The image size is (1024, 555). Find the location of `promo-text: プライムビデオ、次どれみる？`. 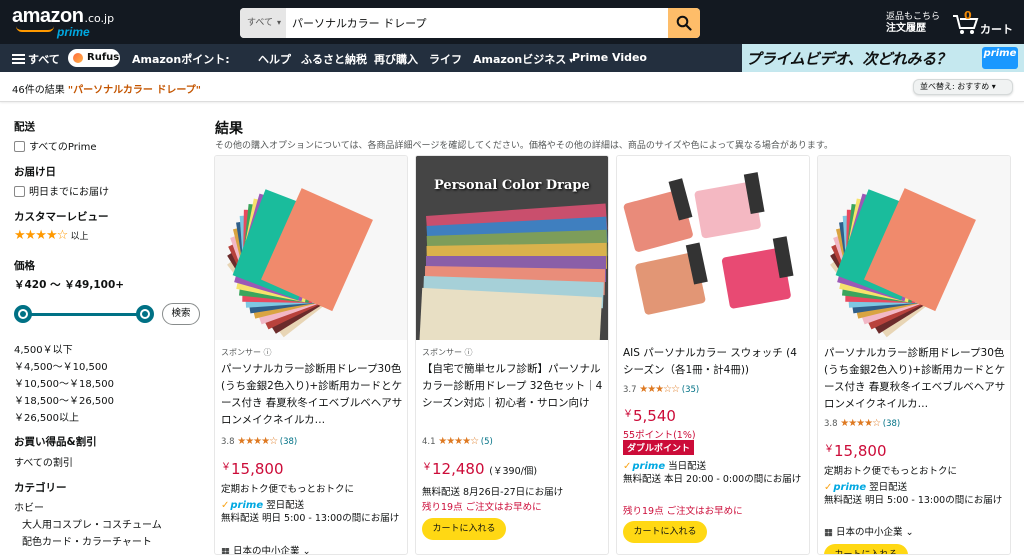

promo-text: プライムビデオ、次どれみる？ is located at coordinates (848, 59).